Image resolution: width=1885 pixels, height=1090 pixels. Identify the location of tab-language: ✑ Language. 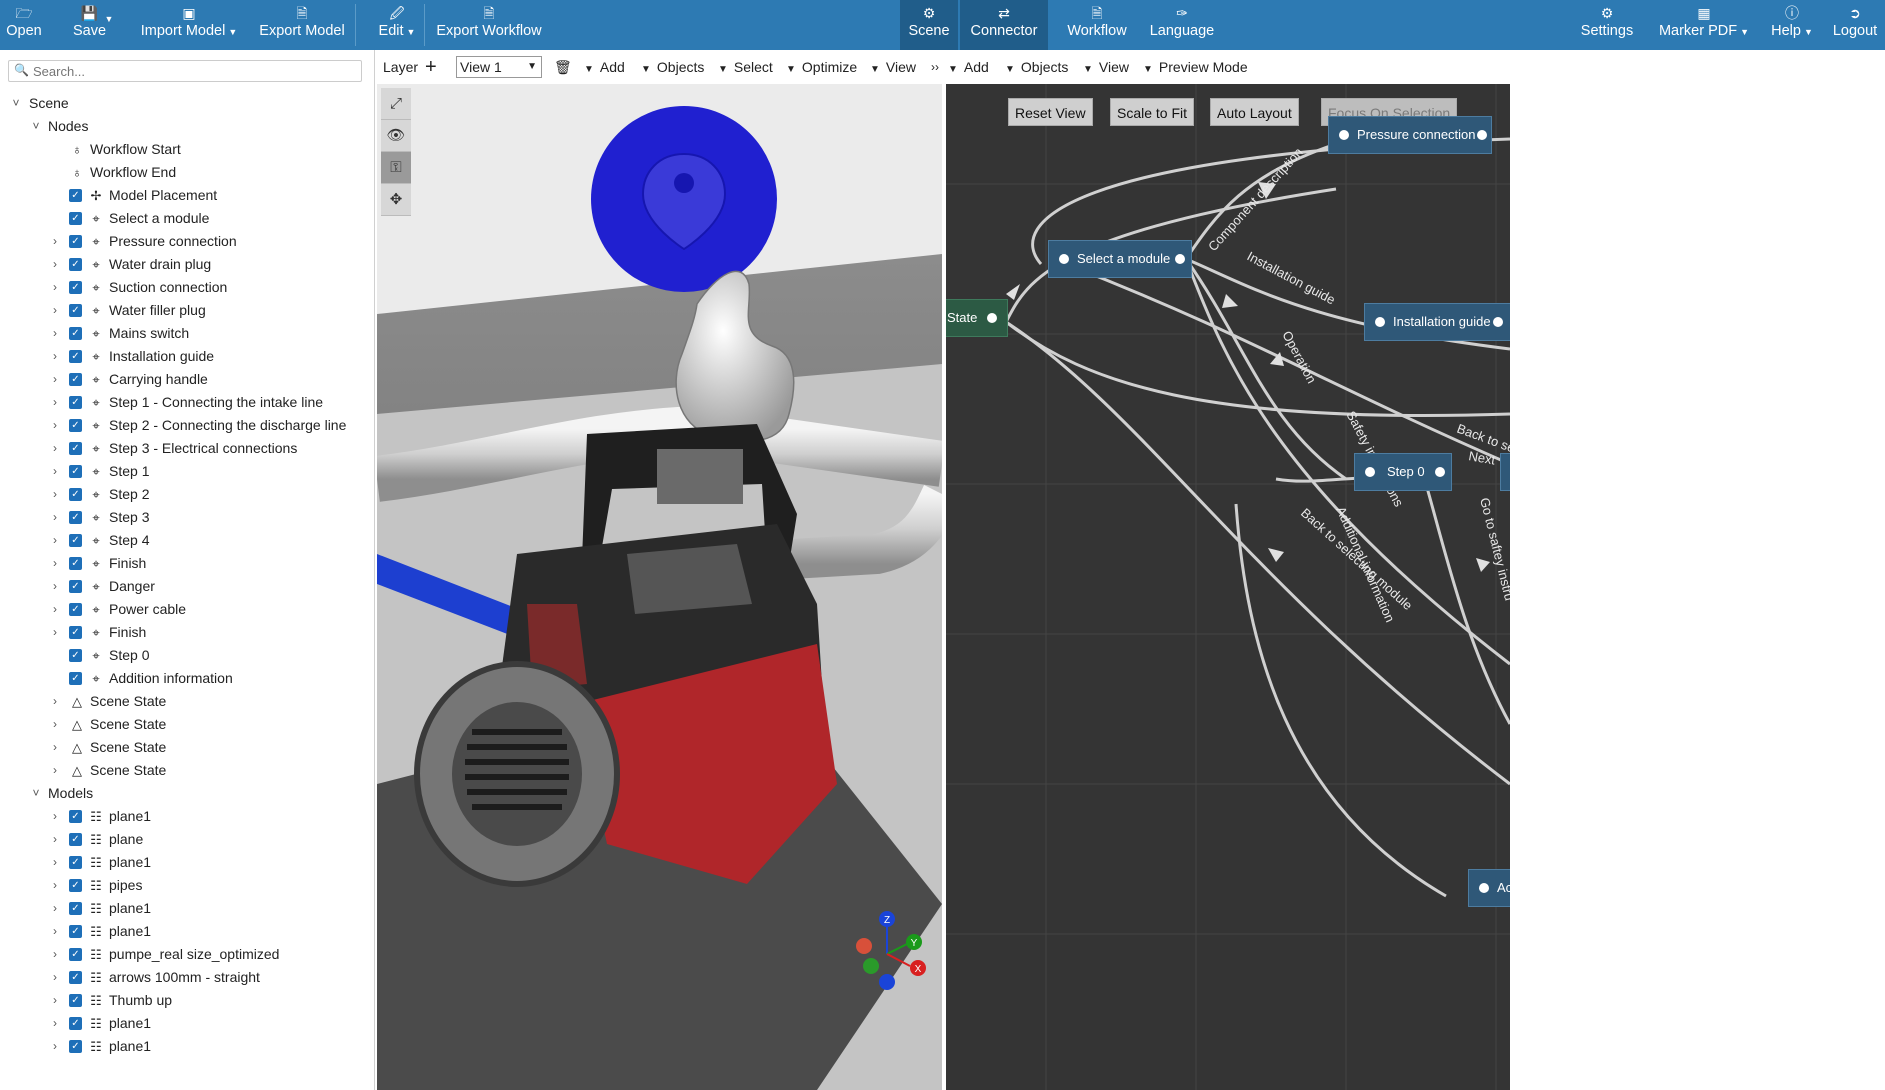
(1182, 25).